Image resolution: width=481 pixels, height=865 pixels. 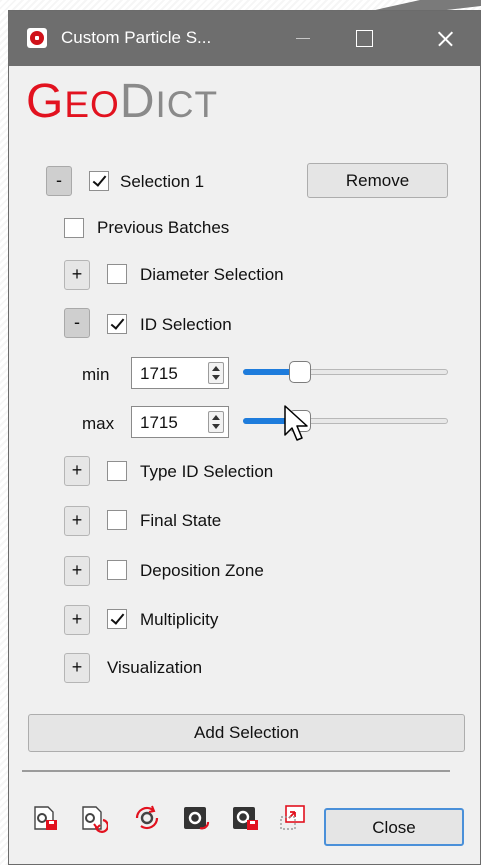 I want to click on expand-type-id-selection-button: +, so click(x=77, y=471).